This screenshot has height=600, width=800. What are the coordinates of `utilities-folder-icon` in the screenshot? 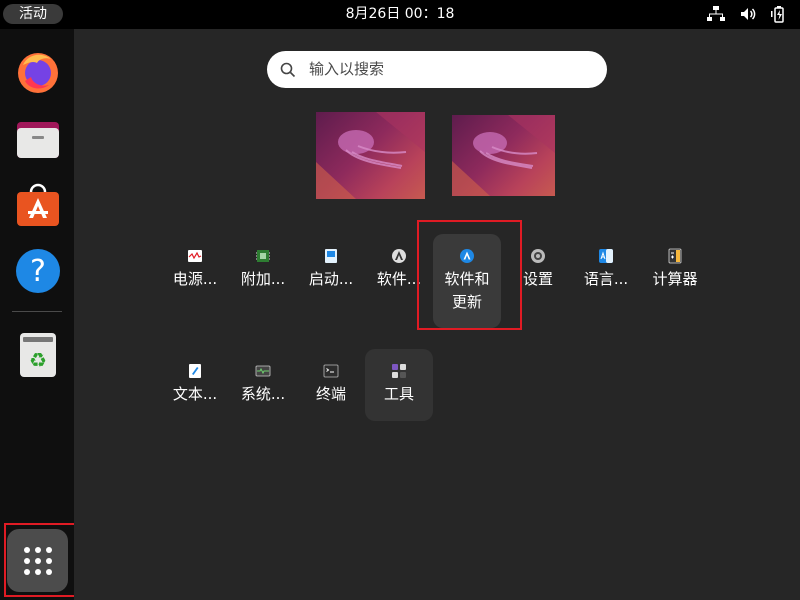 It's located at (399, 371).